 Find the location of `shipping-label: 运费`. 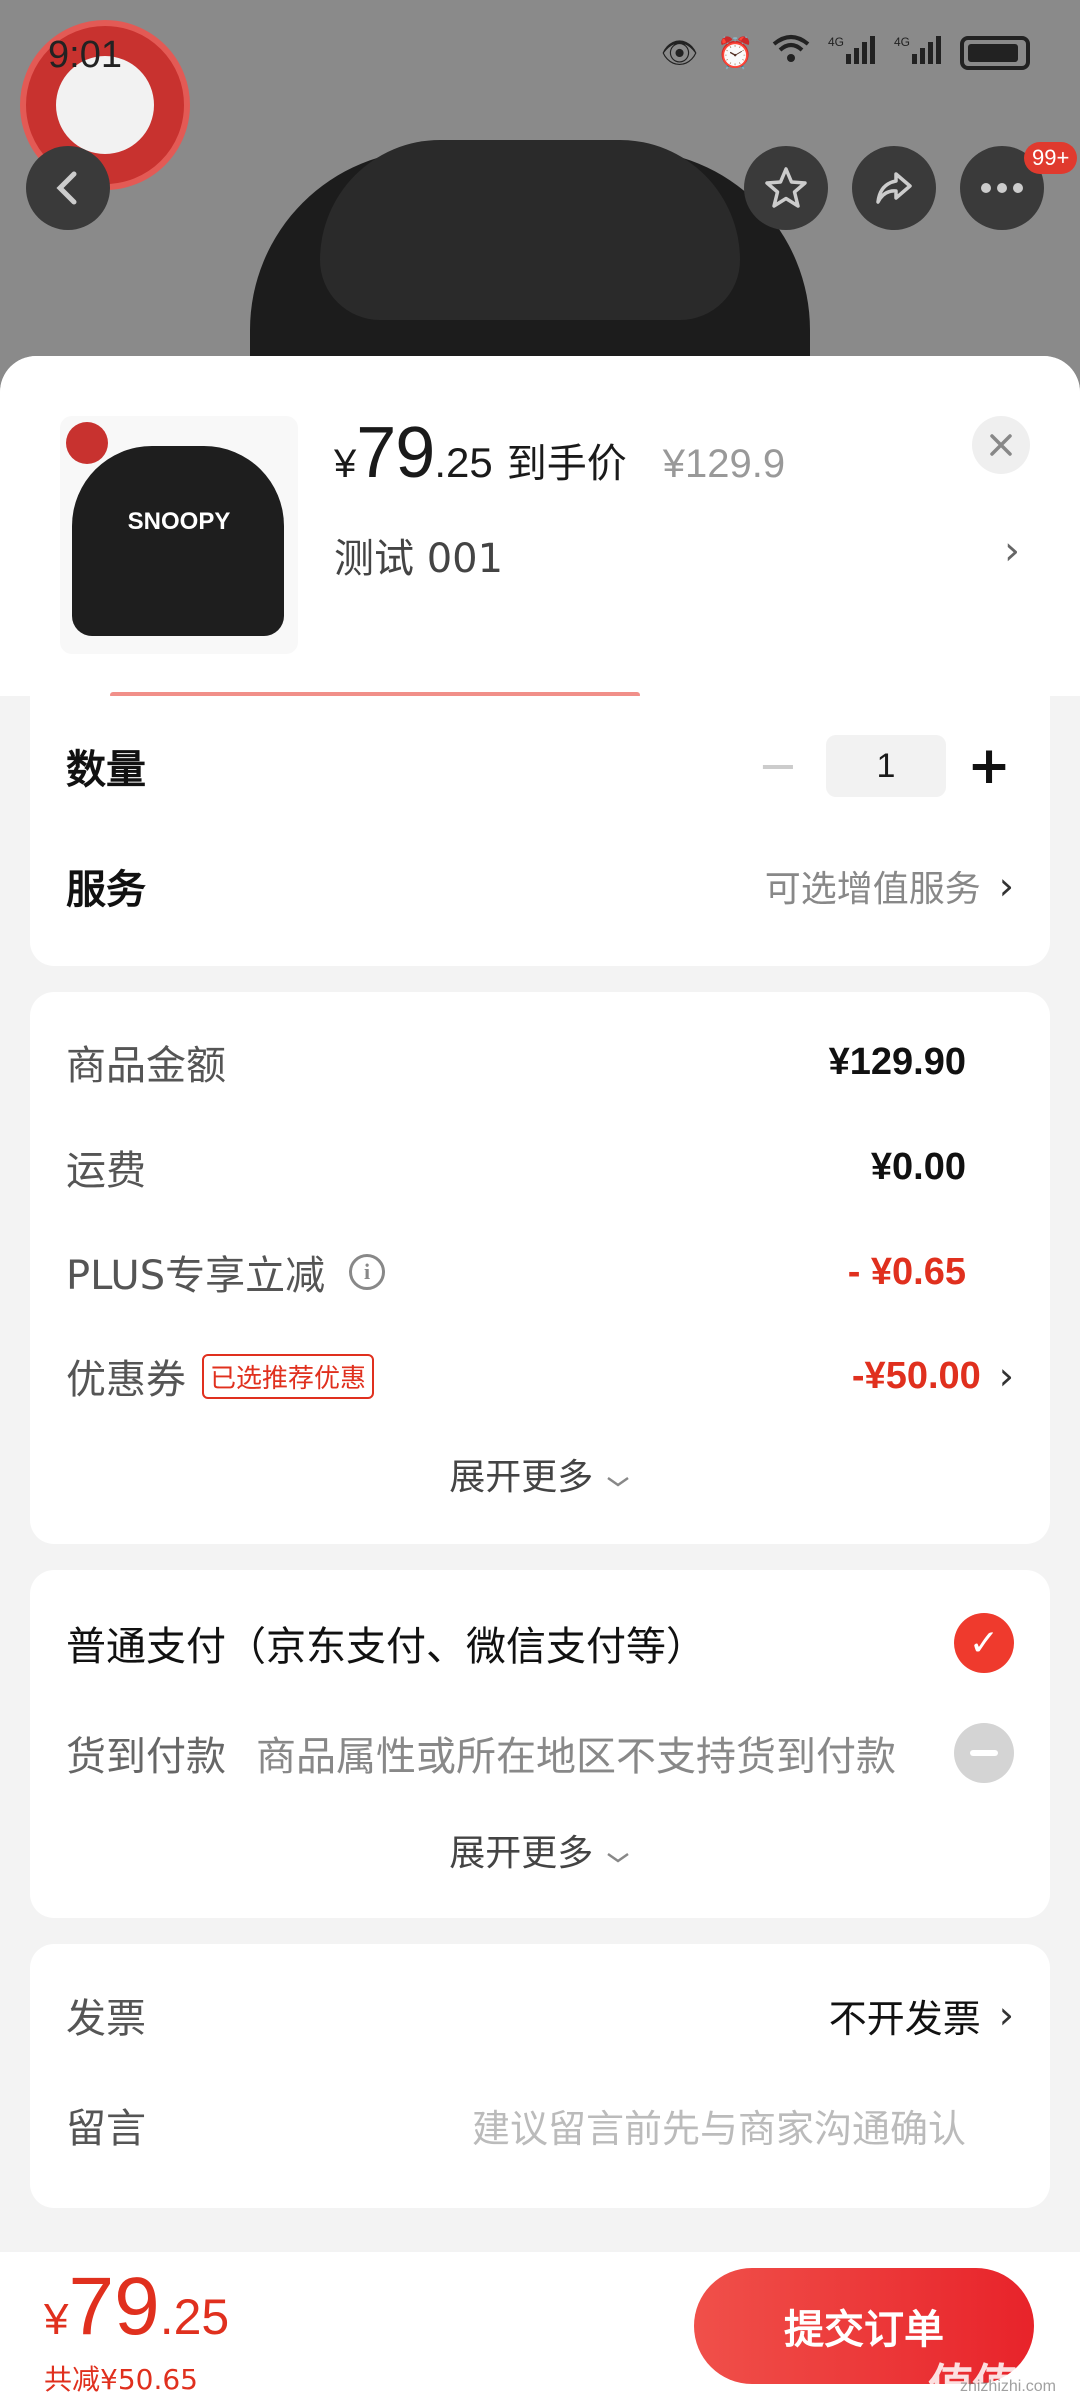

shipping-label: 运费 is located at coordinates (106, 1171).